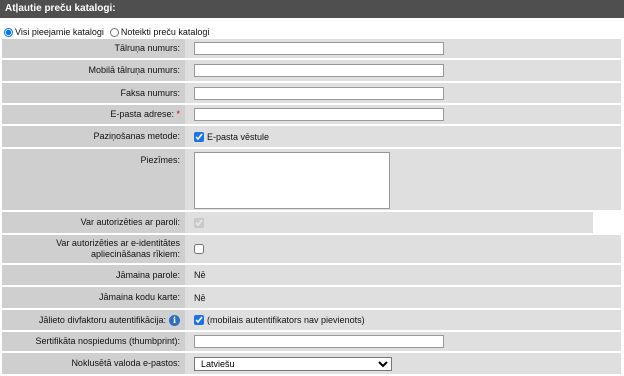 This screenshot has width=624, height=376. I want to click on phone-row: Tālruņa numurs:, so click(311, 48).